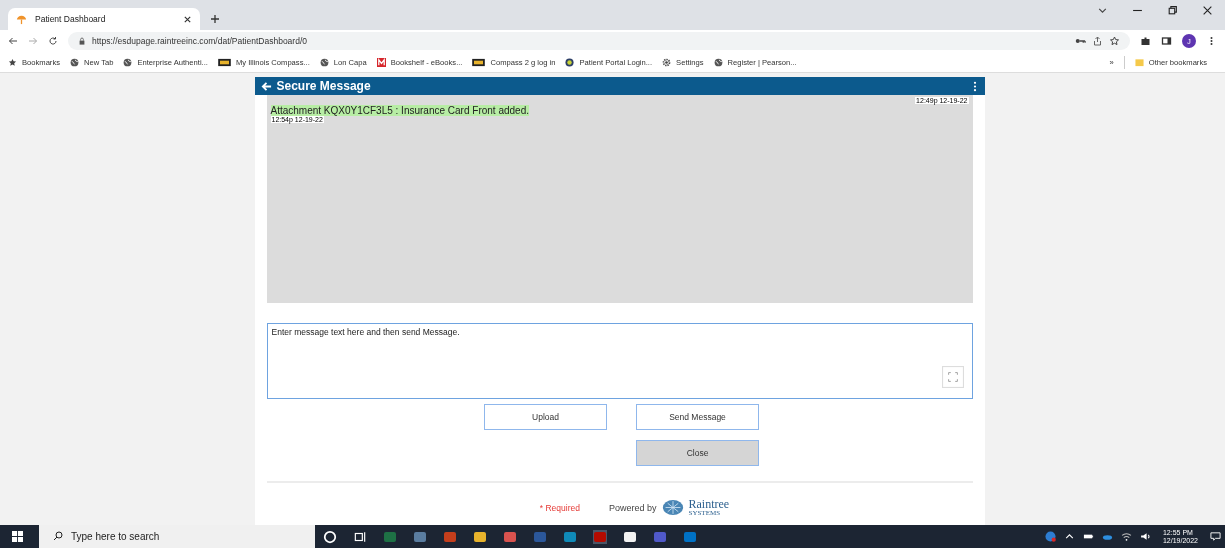 Image resolution: width=1225 pixels, height=548 pixels. Describe the element at coordinates (974, 86) in the screenshot. I see `more-icon` at that location.